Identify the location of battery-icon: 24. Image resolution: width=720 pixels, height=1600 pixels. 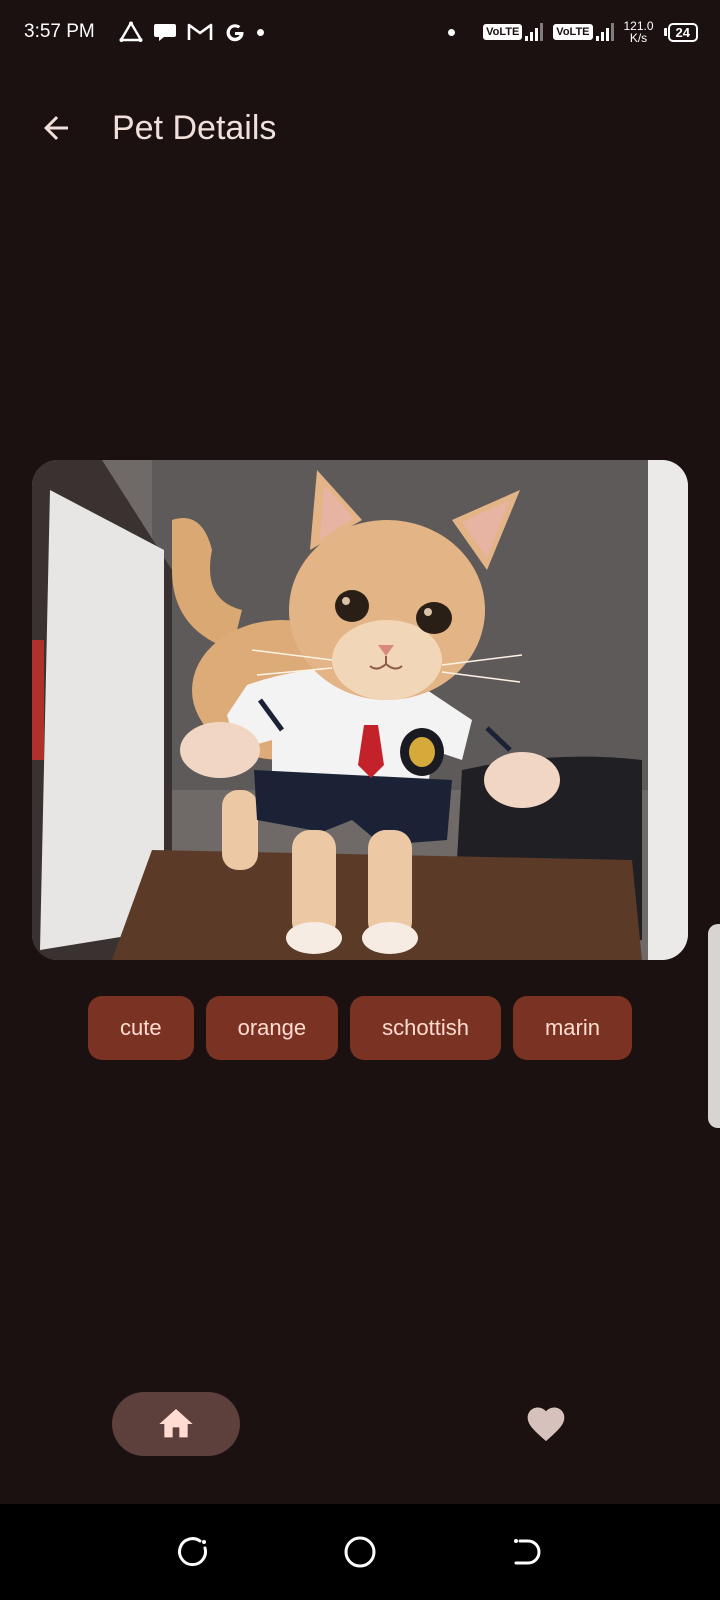
(680, 32).